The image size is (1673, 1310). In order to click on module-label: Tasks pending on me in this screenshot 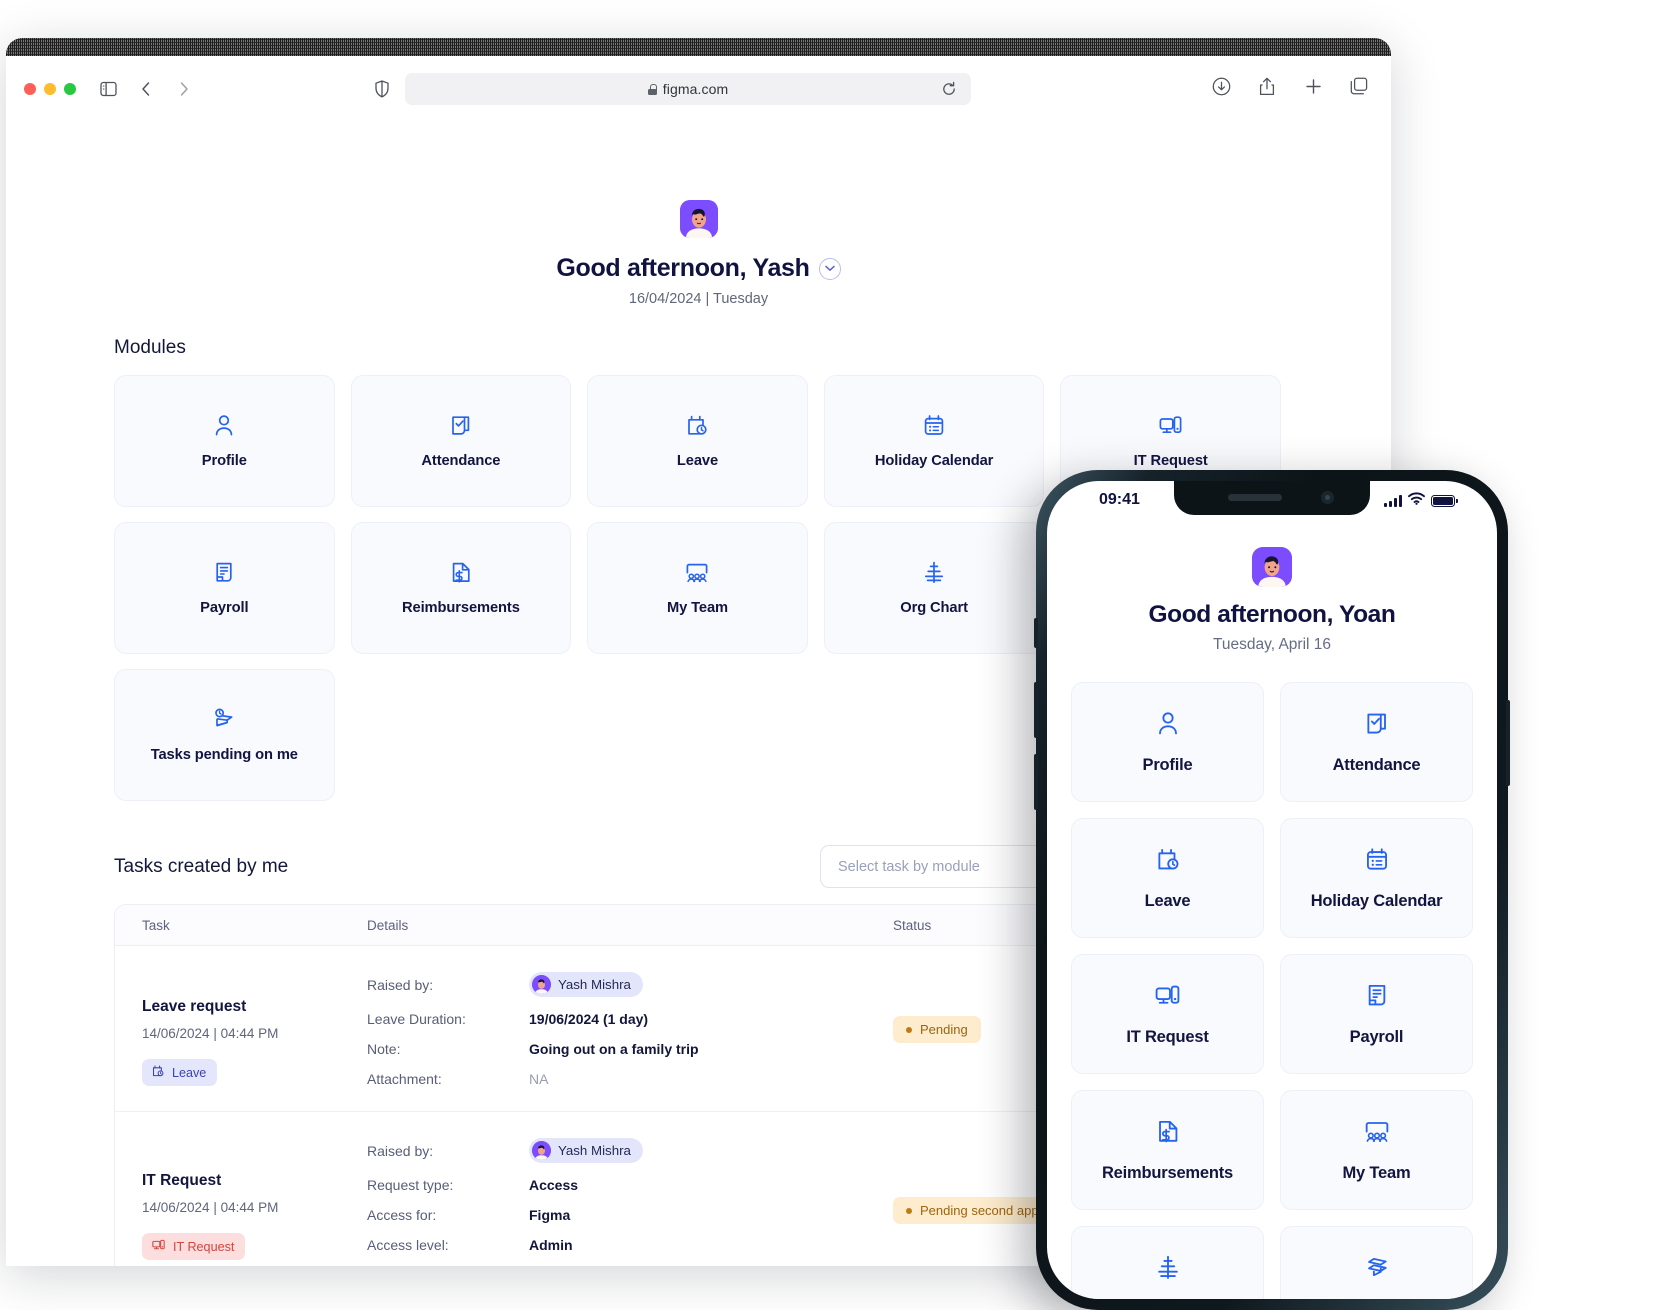, I will do `click(224, 755)`.